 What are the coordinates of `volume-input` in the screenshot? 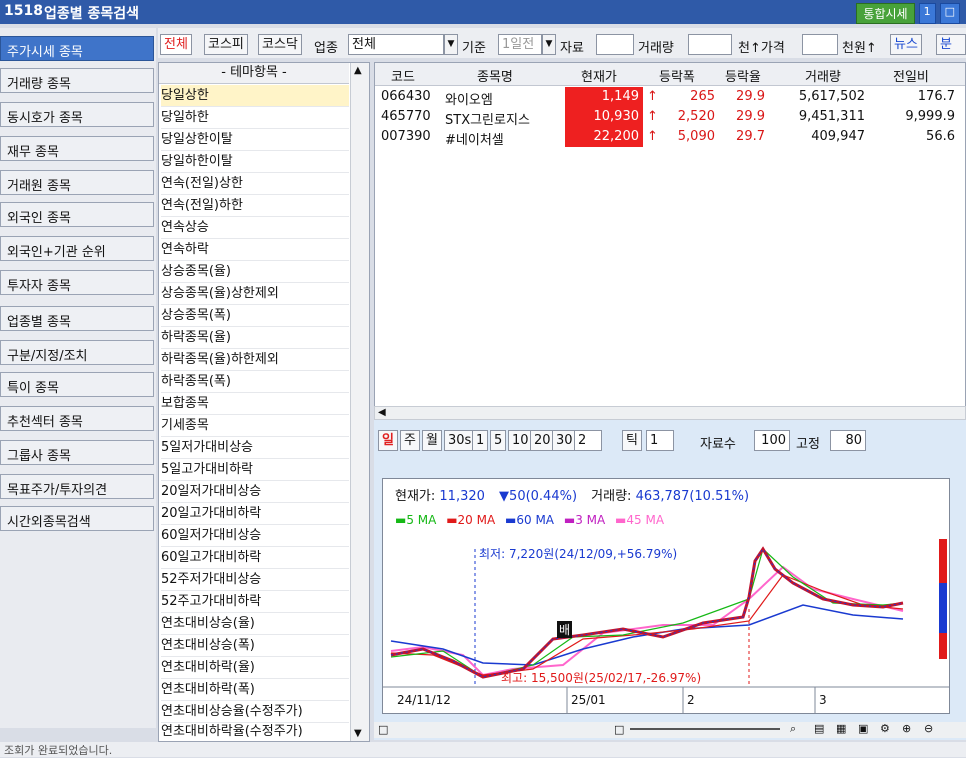 It's located at (710, 44).